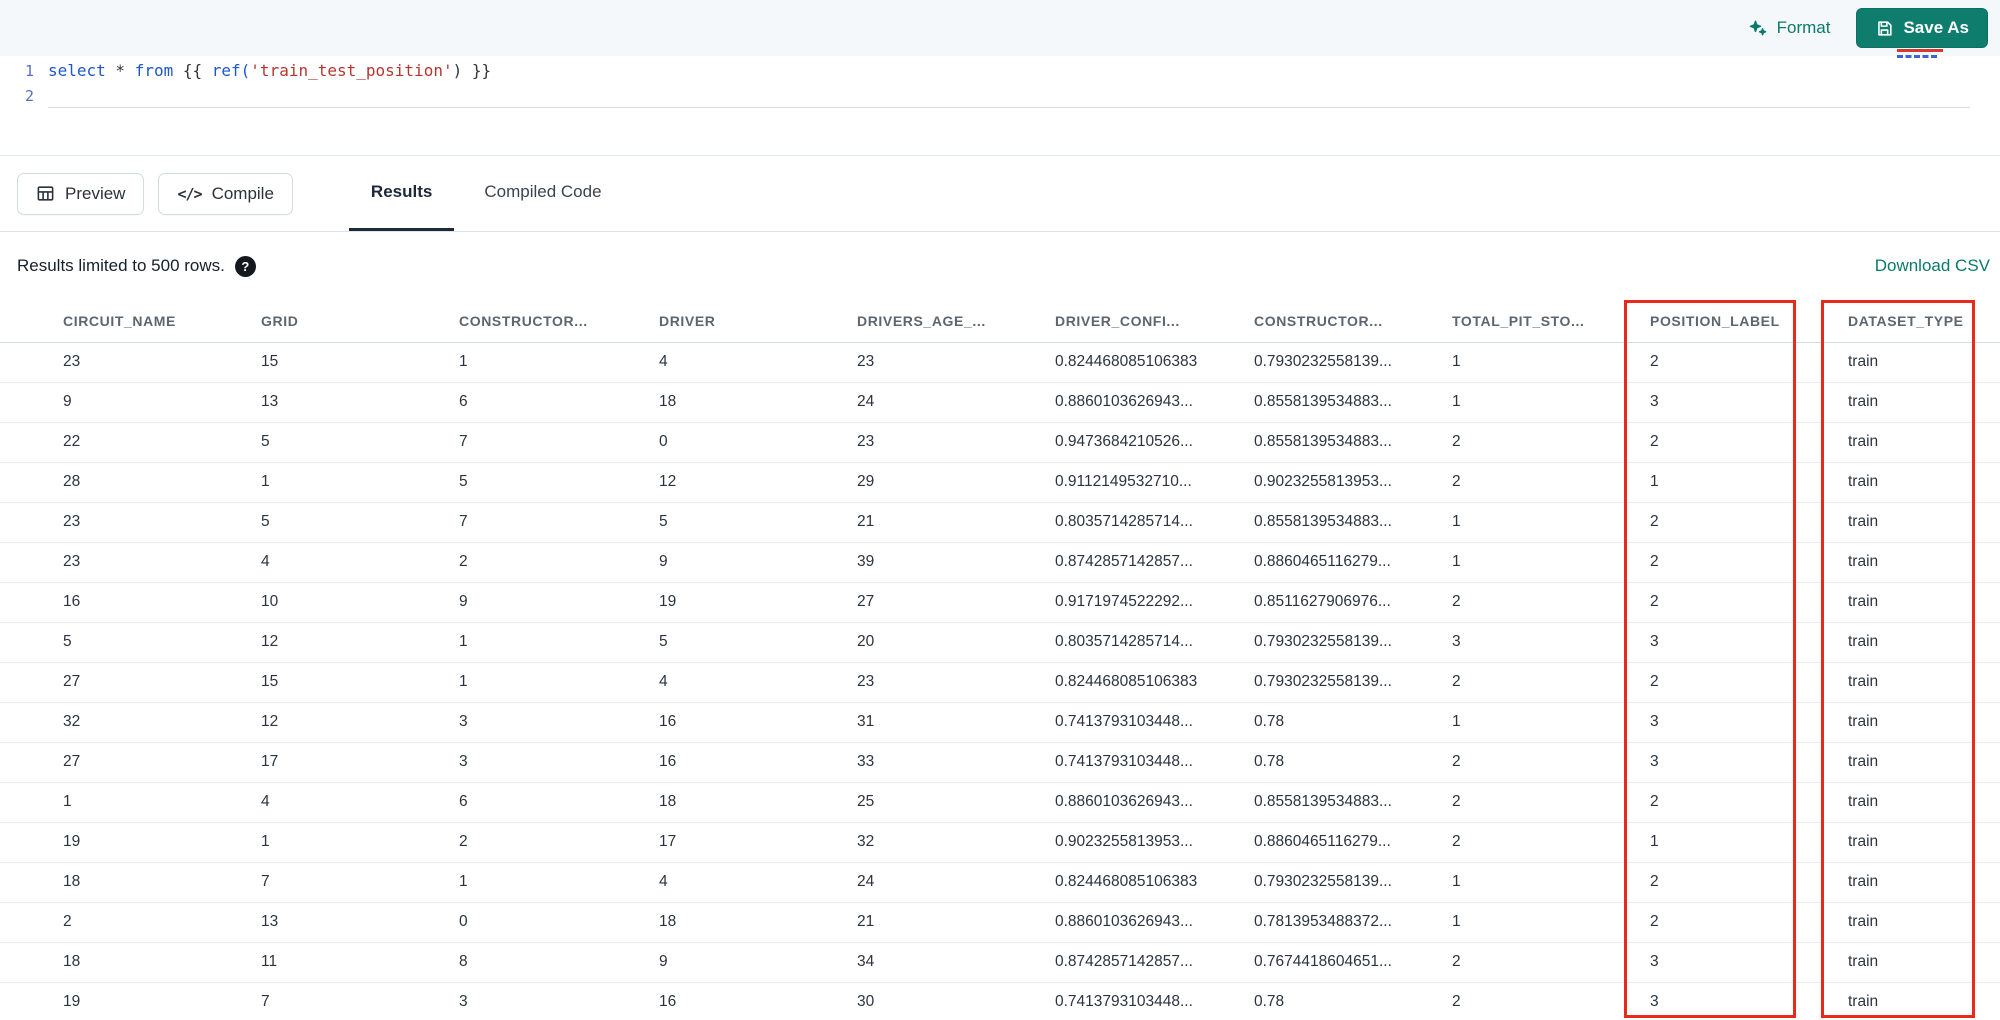 The image size is (2000, 1020). I want to click on column-header: DRIVER, so click(758, 321).